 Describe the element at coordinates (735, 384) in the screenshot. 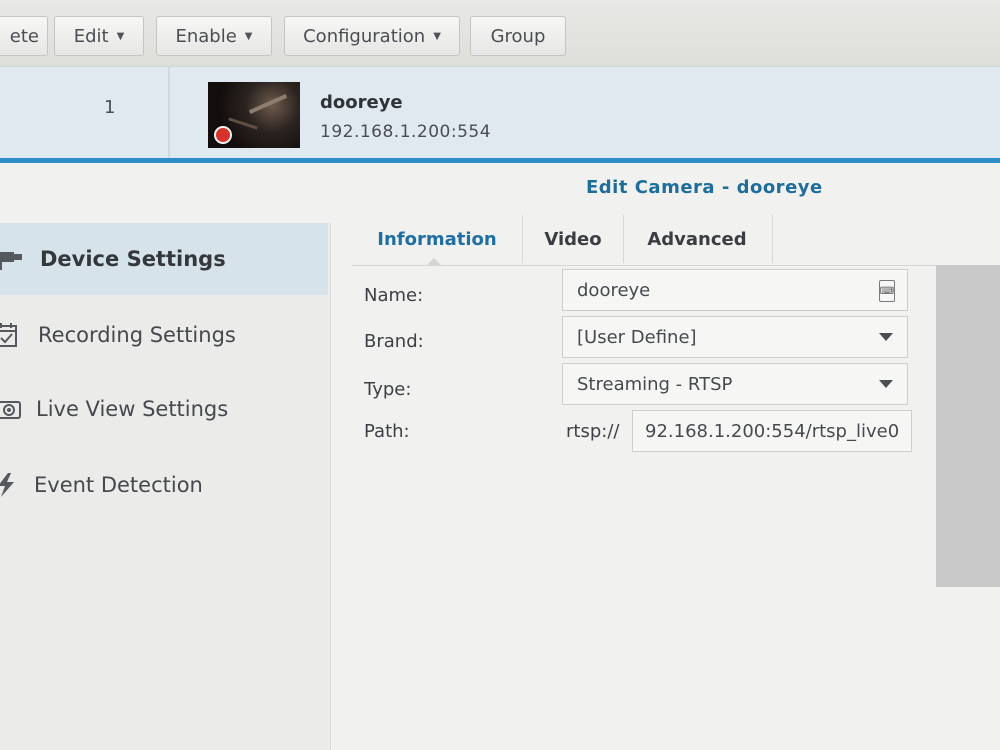

I see `type-select: Streaming - RTSP` at that location.